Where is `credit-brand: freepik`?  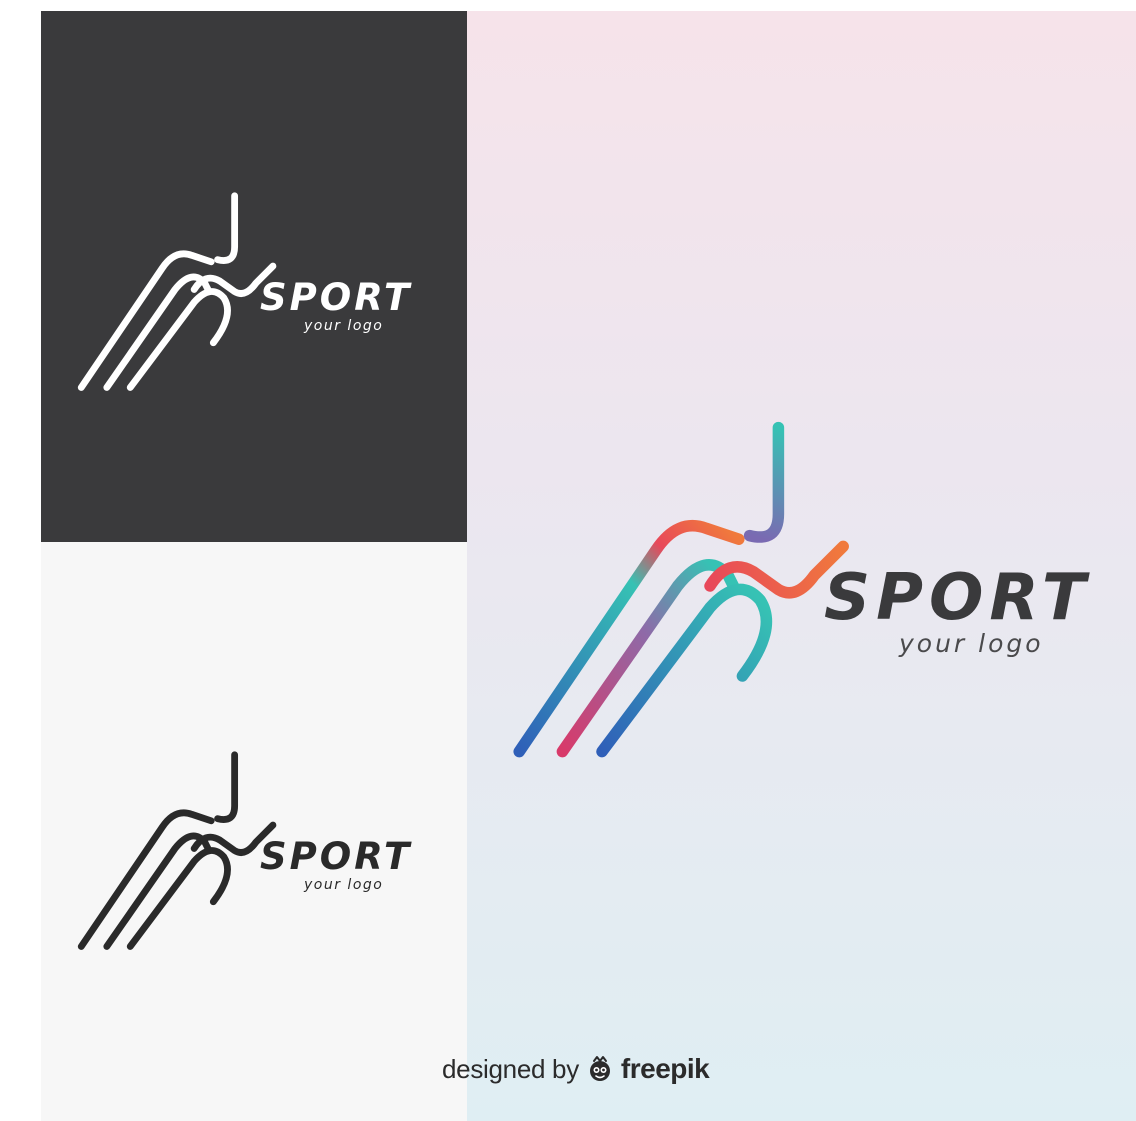
credit-brand: freepik is located at coordinates (665, 1068).